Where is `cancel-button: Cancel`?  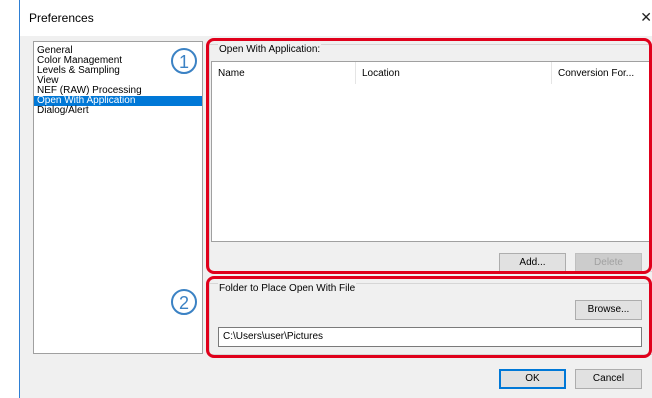
cancel-button: Cancel is located at coordinates (608, 379).